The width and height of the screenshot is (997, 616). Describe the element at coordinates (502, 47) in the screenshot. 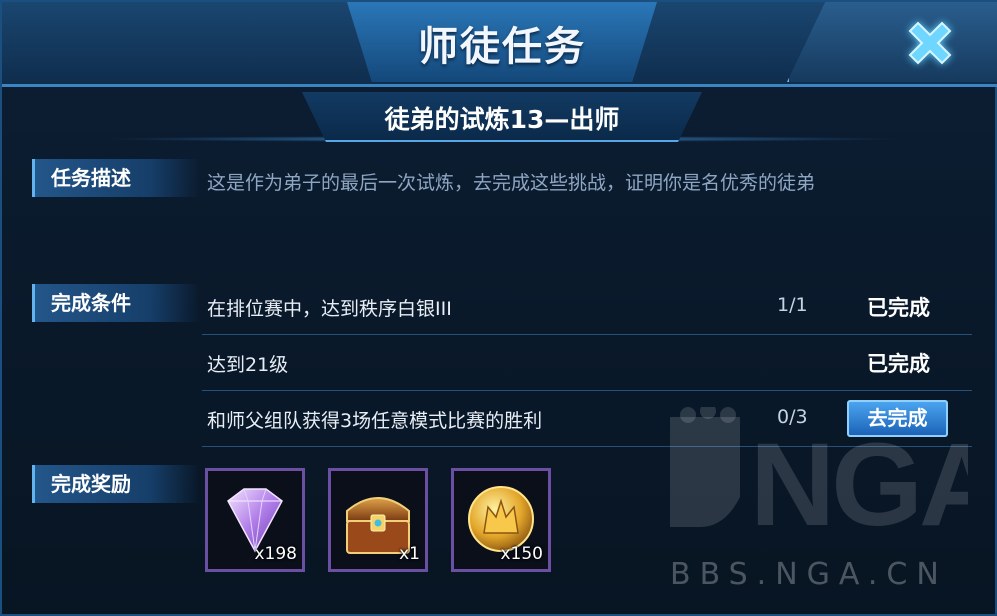

I see `page-title: 师徒任务` at that location.